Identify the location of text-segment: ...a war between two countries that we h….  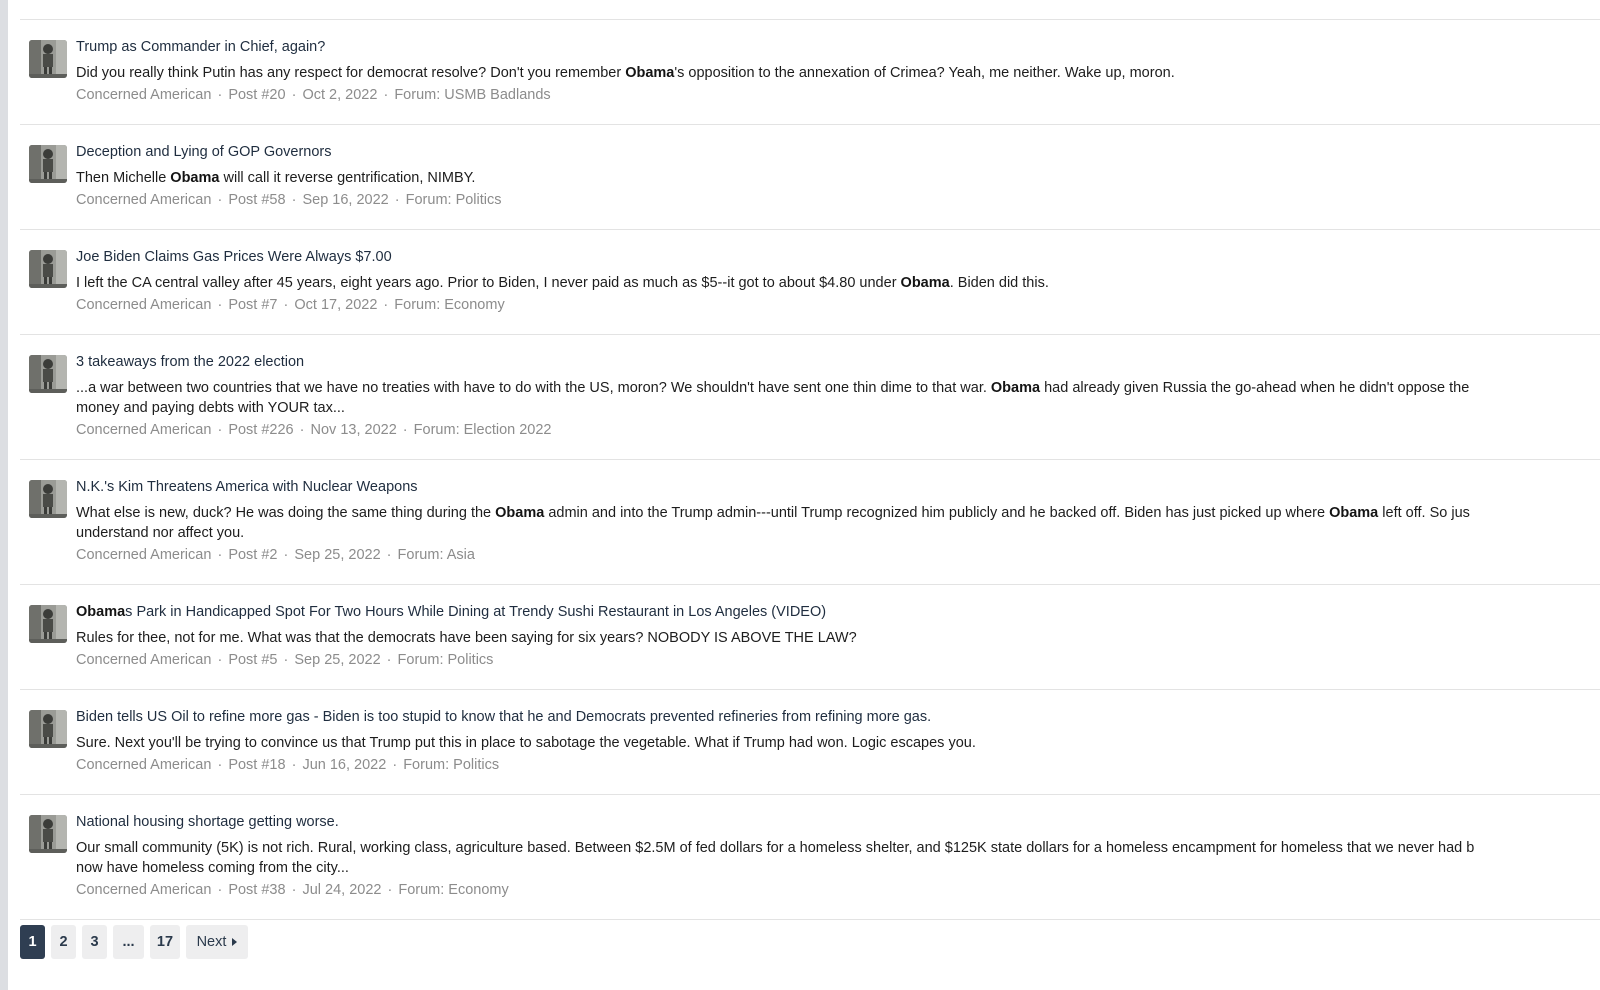
(533, 388).